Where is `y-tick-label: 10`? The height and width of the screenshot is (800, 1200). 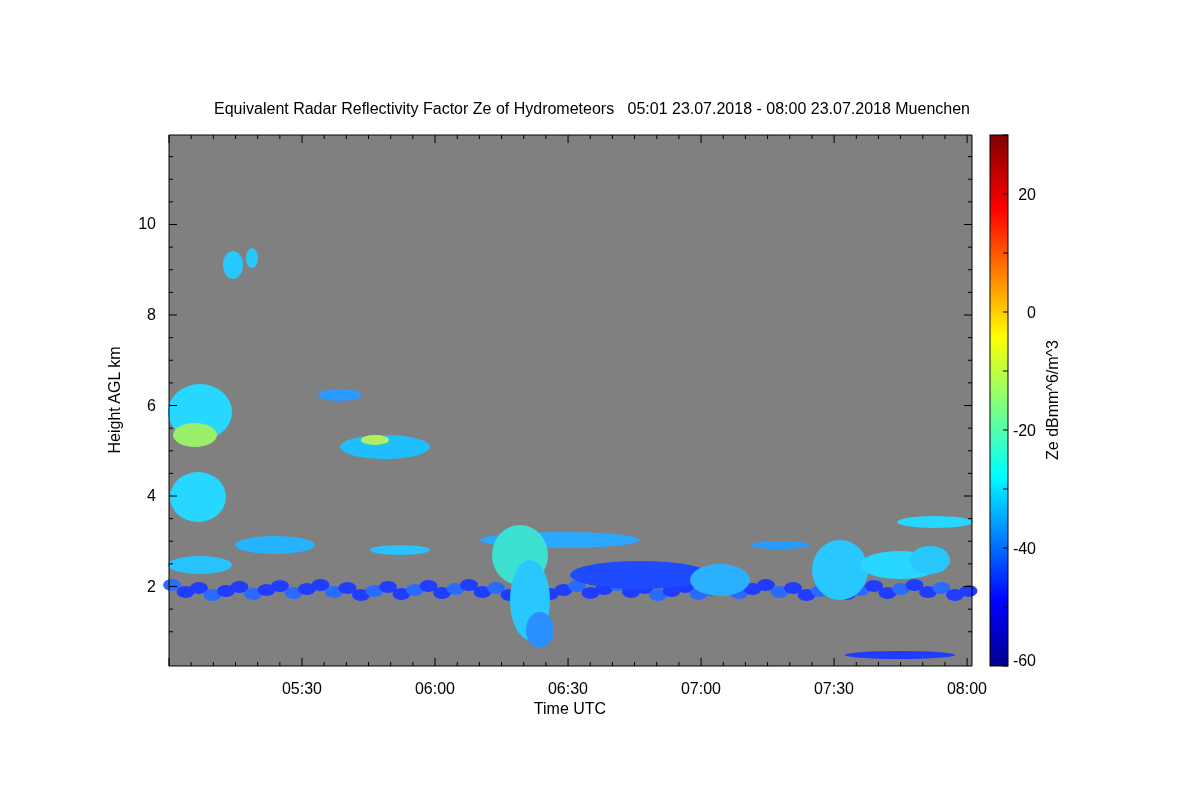 y-tick-label: 10 is located at coordinates (147, 223).